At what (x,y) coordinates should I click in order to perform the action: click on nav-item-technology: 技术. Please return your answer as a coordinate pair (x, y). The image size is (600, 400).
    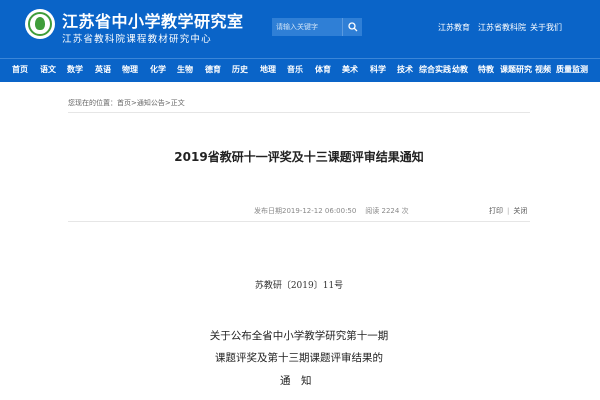
    Looking at the image, I should click on (405, 69).